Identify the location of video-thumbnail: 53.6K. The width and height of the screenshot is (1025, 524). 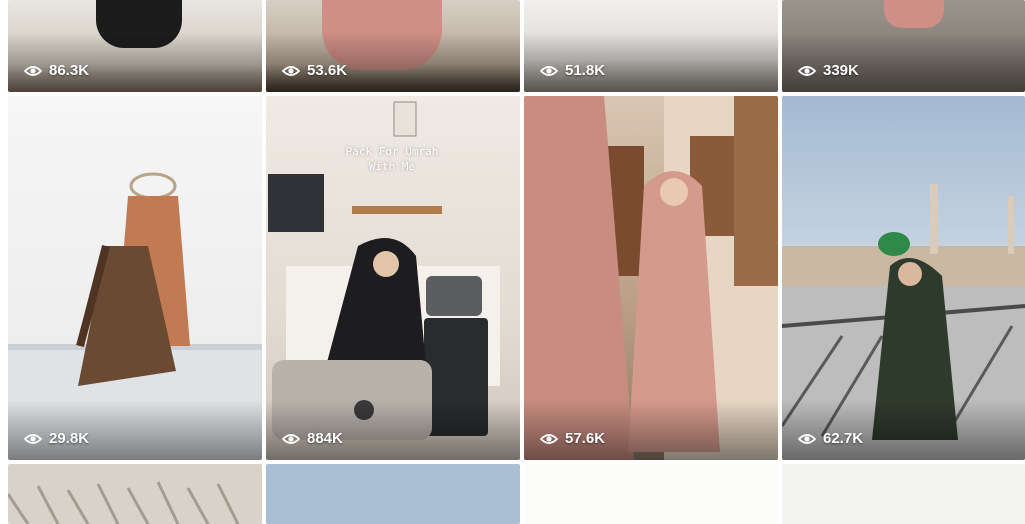
(393, 46).